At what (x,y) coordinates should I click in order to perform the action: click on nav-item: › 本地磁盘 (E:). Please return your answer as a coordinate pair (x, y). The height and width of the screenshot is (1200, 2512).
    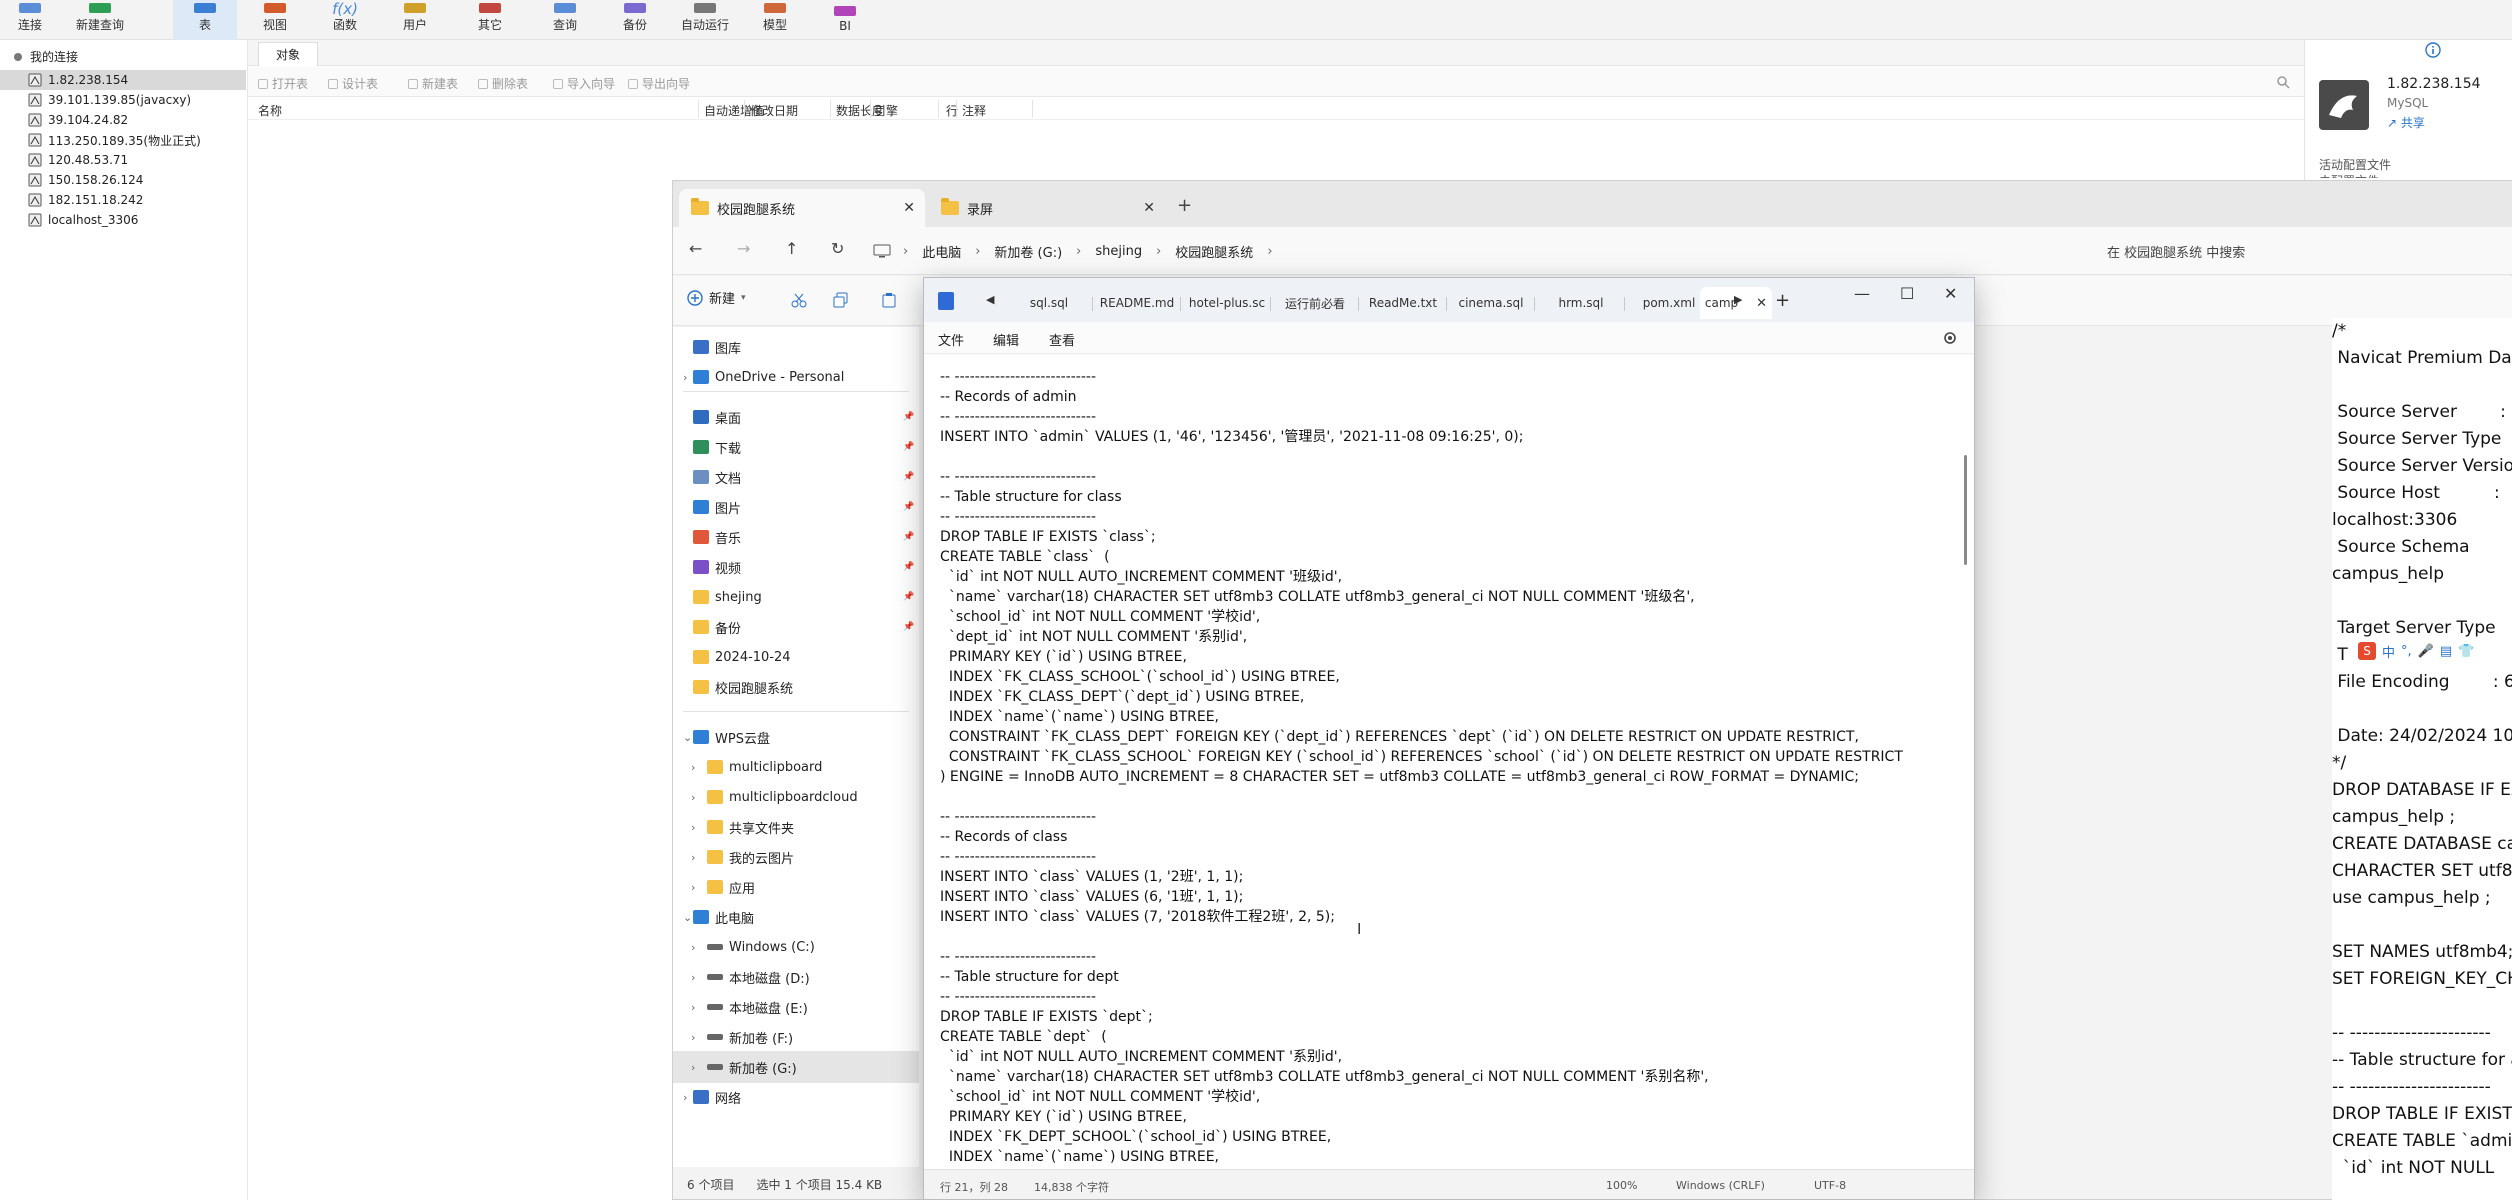
    Looking at the image, I should click on (796, 1007).